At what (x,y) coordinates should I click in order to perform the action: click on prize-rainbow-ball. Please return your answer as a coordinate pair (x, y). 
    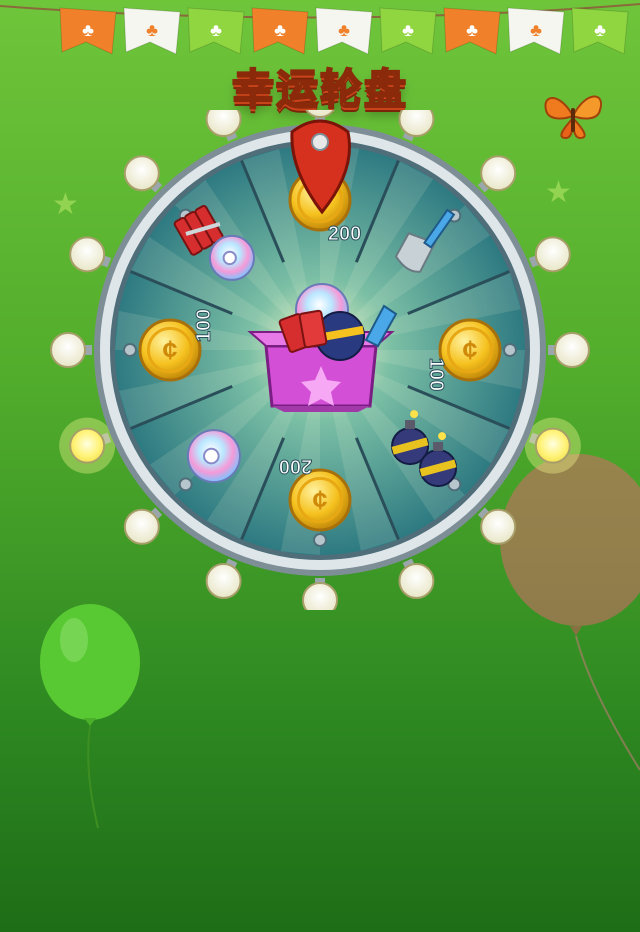
    Looking at the image, I should click on (213, 456).